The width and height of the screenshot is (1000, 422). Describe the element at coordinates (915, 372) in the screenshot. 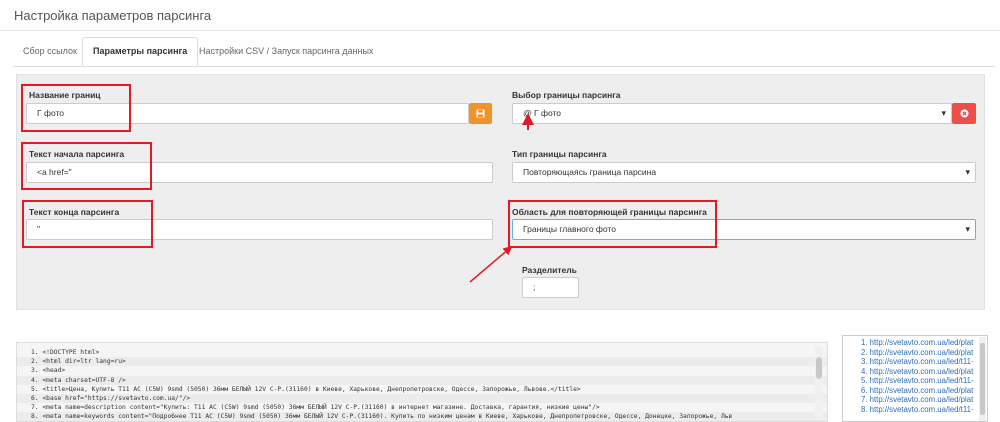

I see `link-item: 4. http://svetavto.com.ua/led/plat` at that location.